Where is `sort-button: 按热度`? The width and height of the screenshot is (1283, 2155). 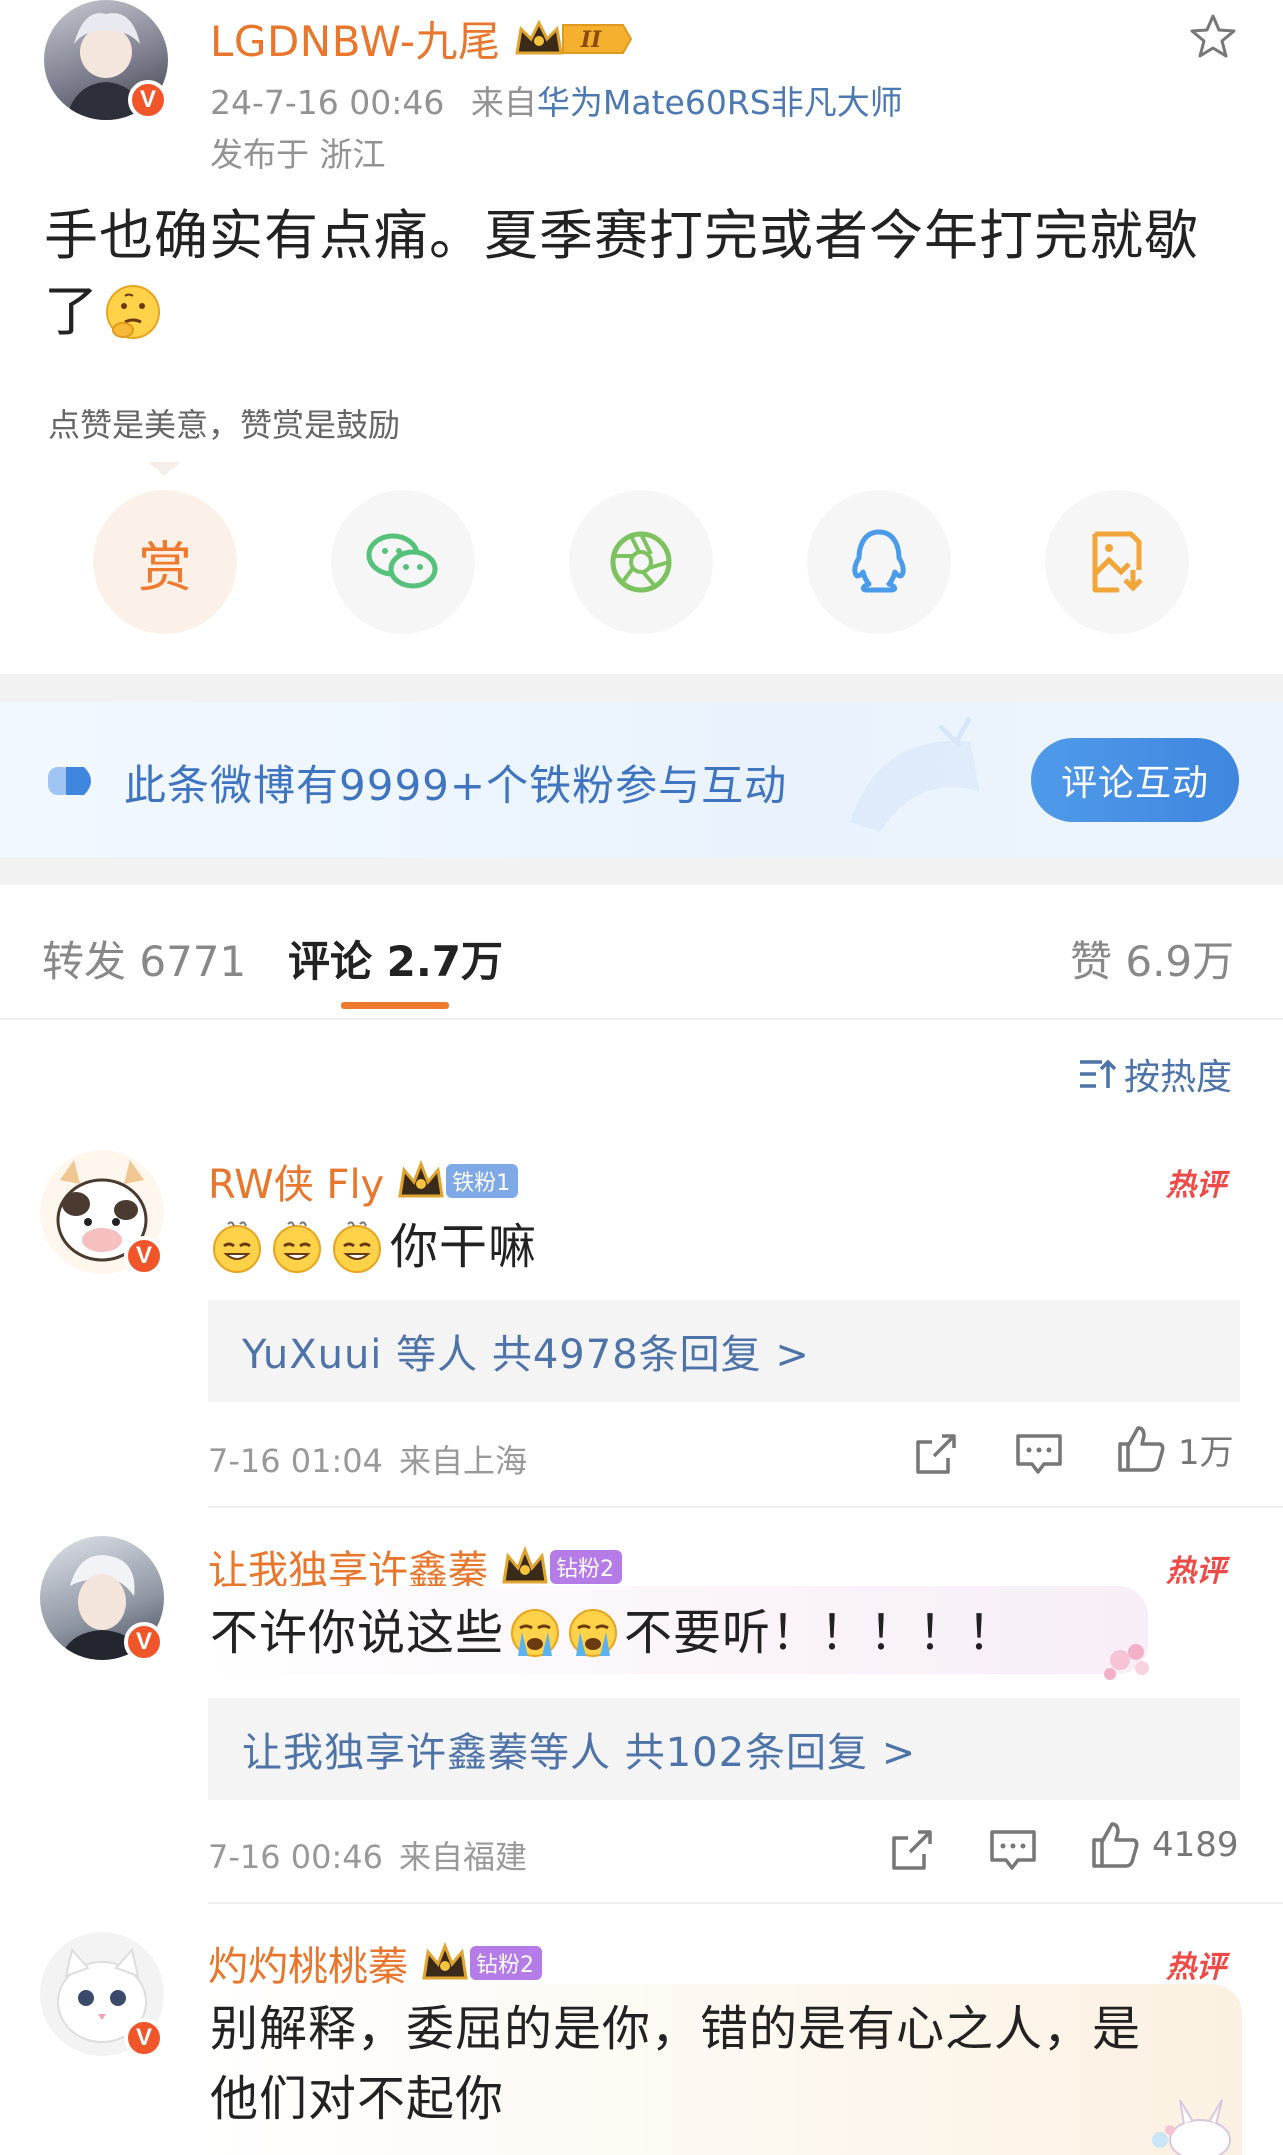
sort-button: 按热度 is located at coordinates (1154, 1074).